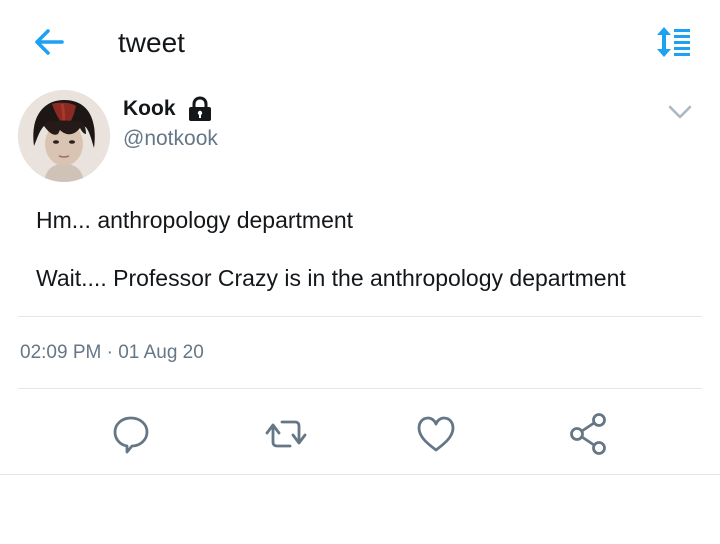  What do you see at coordinates (195, 220) in the screenshot?
I see `tweet-text-line: Hm... anthropology department` at bounding box center [195, 220].